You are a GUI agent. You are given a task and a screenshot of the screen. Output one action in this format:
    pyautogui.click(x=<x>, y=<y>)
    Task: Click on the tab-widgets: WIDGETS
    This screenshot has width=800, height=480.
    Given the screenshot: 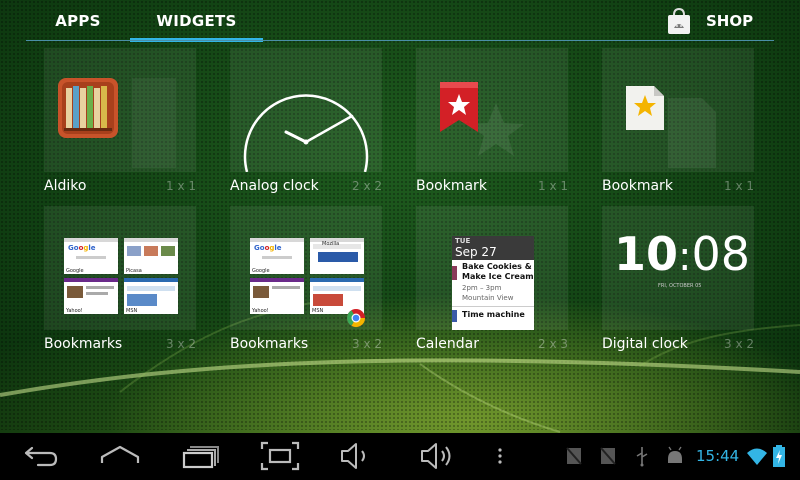 What is the action you would take?
    pyautogui.click(x=196, y=21)
    